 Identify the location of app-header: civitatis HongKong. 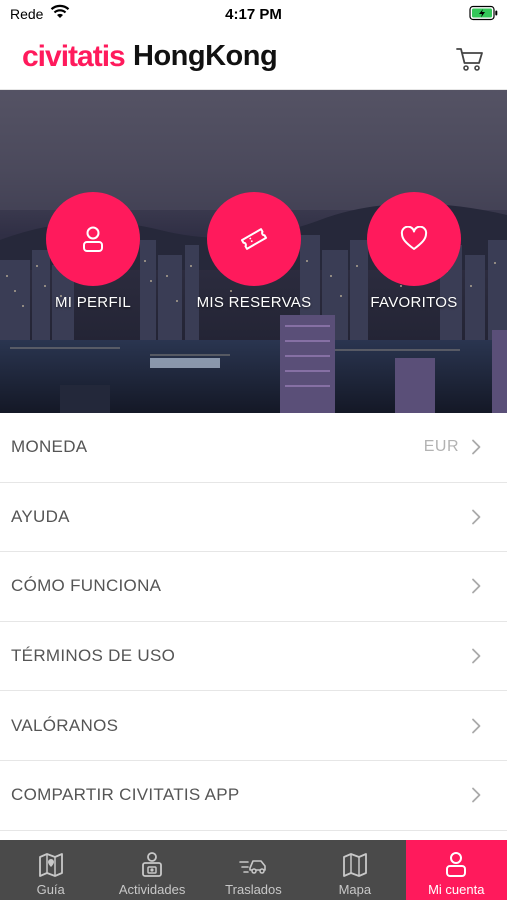
(253, 59).